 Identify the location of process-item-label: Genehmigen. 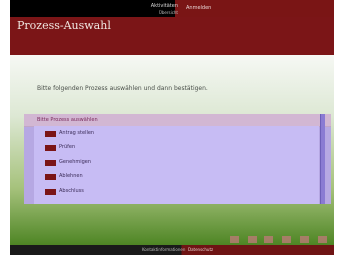
(75, 162).